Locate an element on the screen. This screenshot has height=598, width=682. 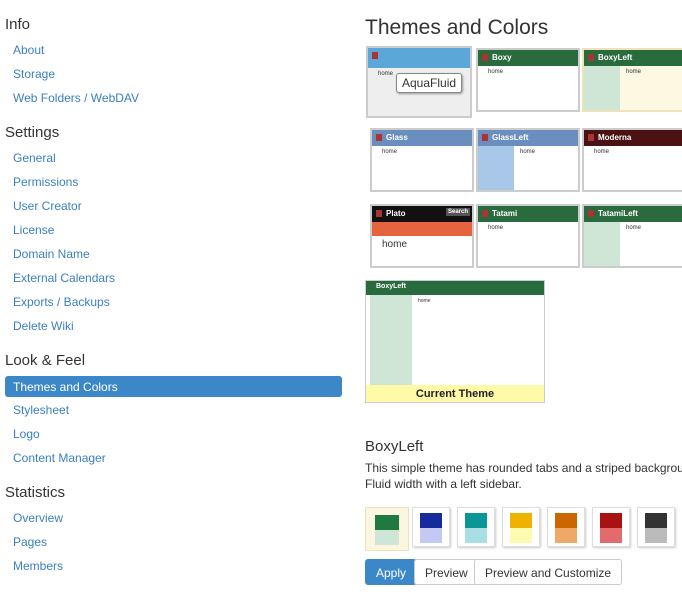
sidebar-item-pages: Pages is located at coordinates (30, 542).